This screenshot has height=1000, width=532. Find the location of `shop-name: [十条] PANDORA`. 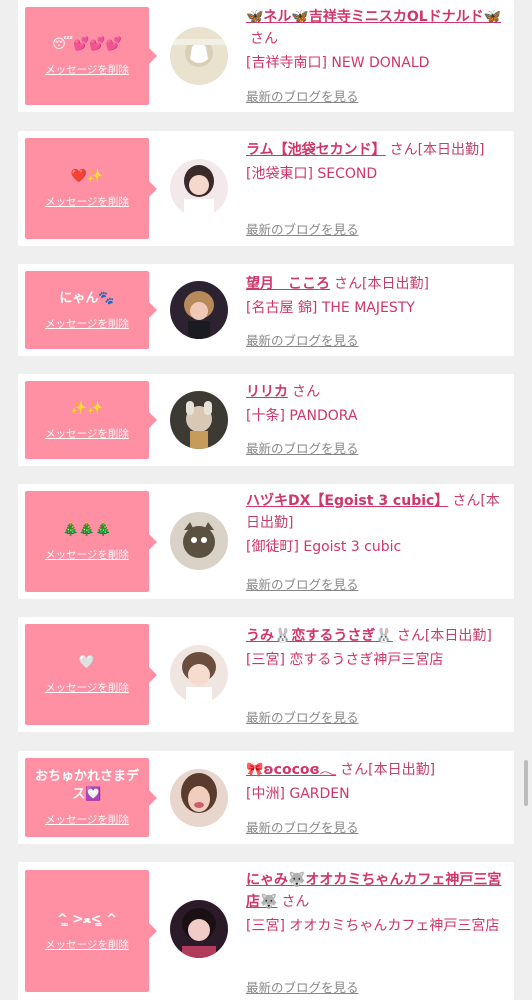

shop-name: [十条] PANDORA is located at coordinates (302, 416).